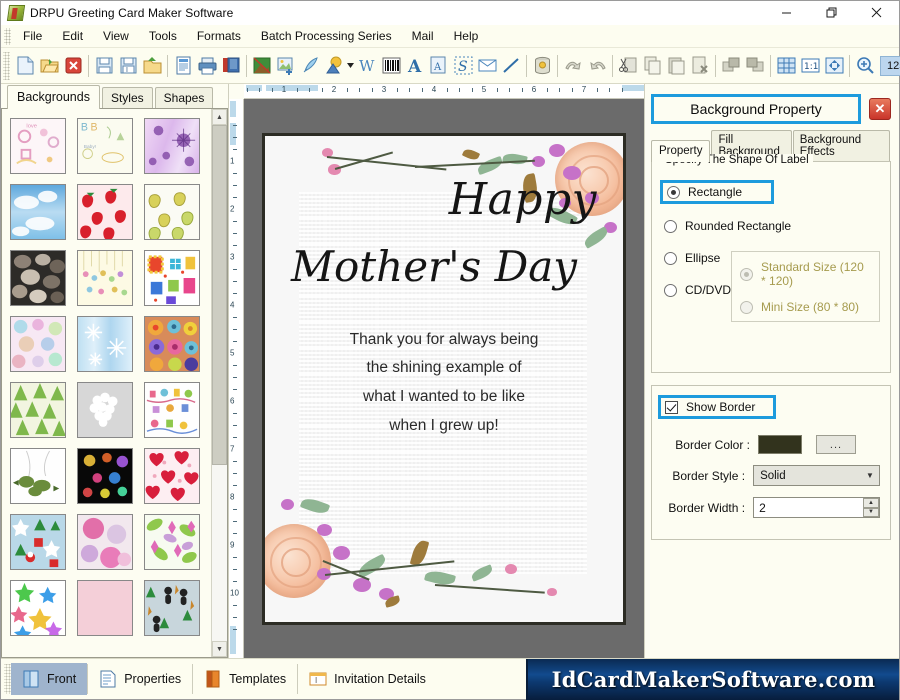 This screenshot has height=700, width=900. What do you see at coordinates (573, 66) in the screenshot?
I see `undo-button` at bounding box center [573, 66].